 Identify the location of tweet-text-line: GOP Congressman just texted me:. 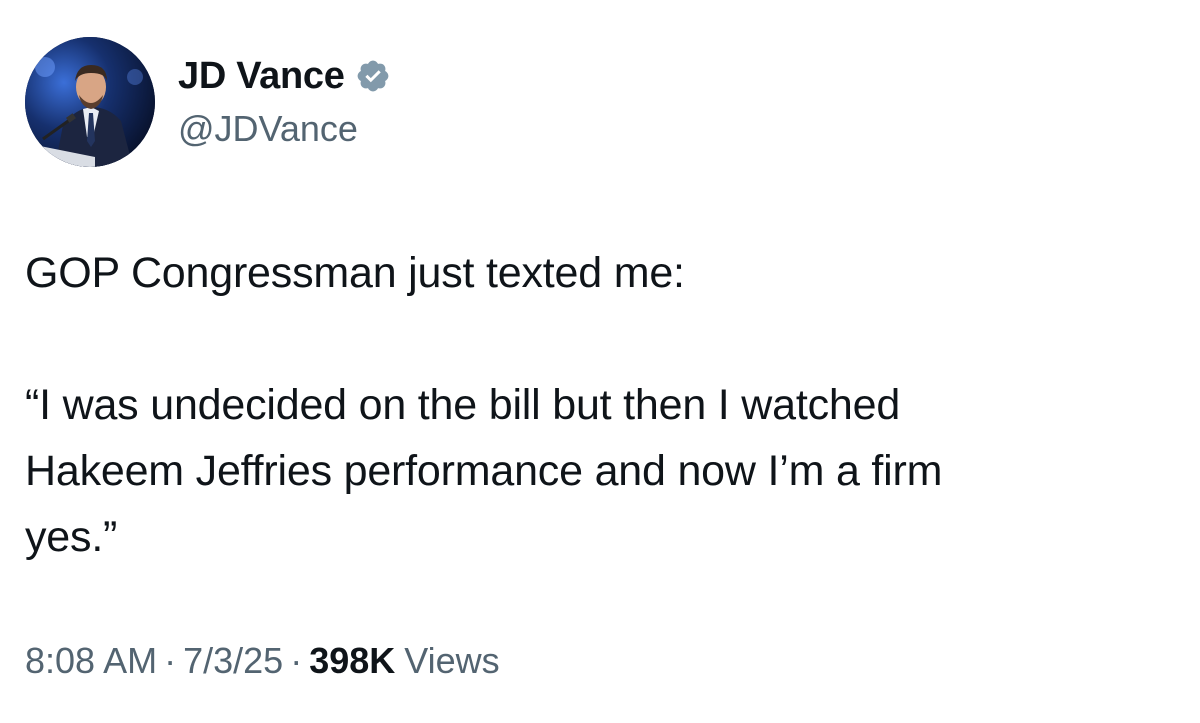
(355, 273).